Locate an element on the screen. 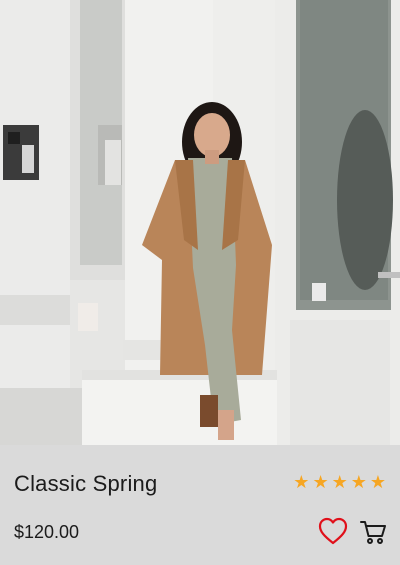  cart-icon is located at coordinates (373, 532).